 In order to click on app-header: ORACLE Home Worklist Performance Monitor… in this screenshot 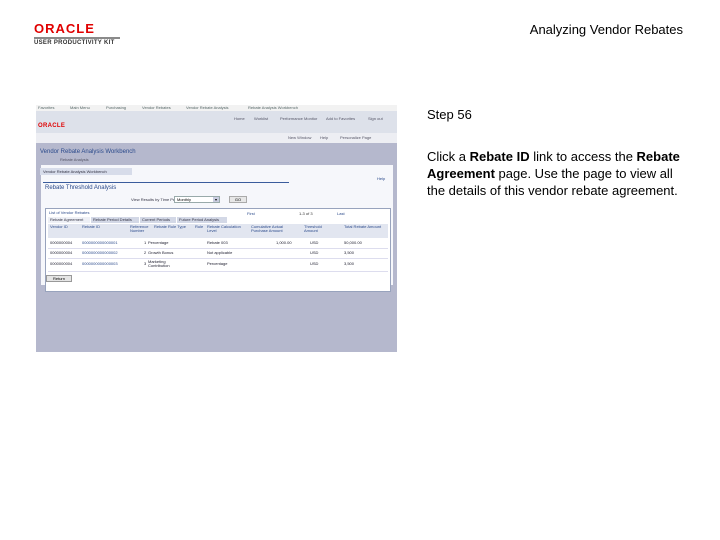, I will do `click(216, 122)`.